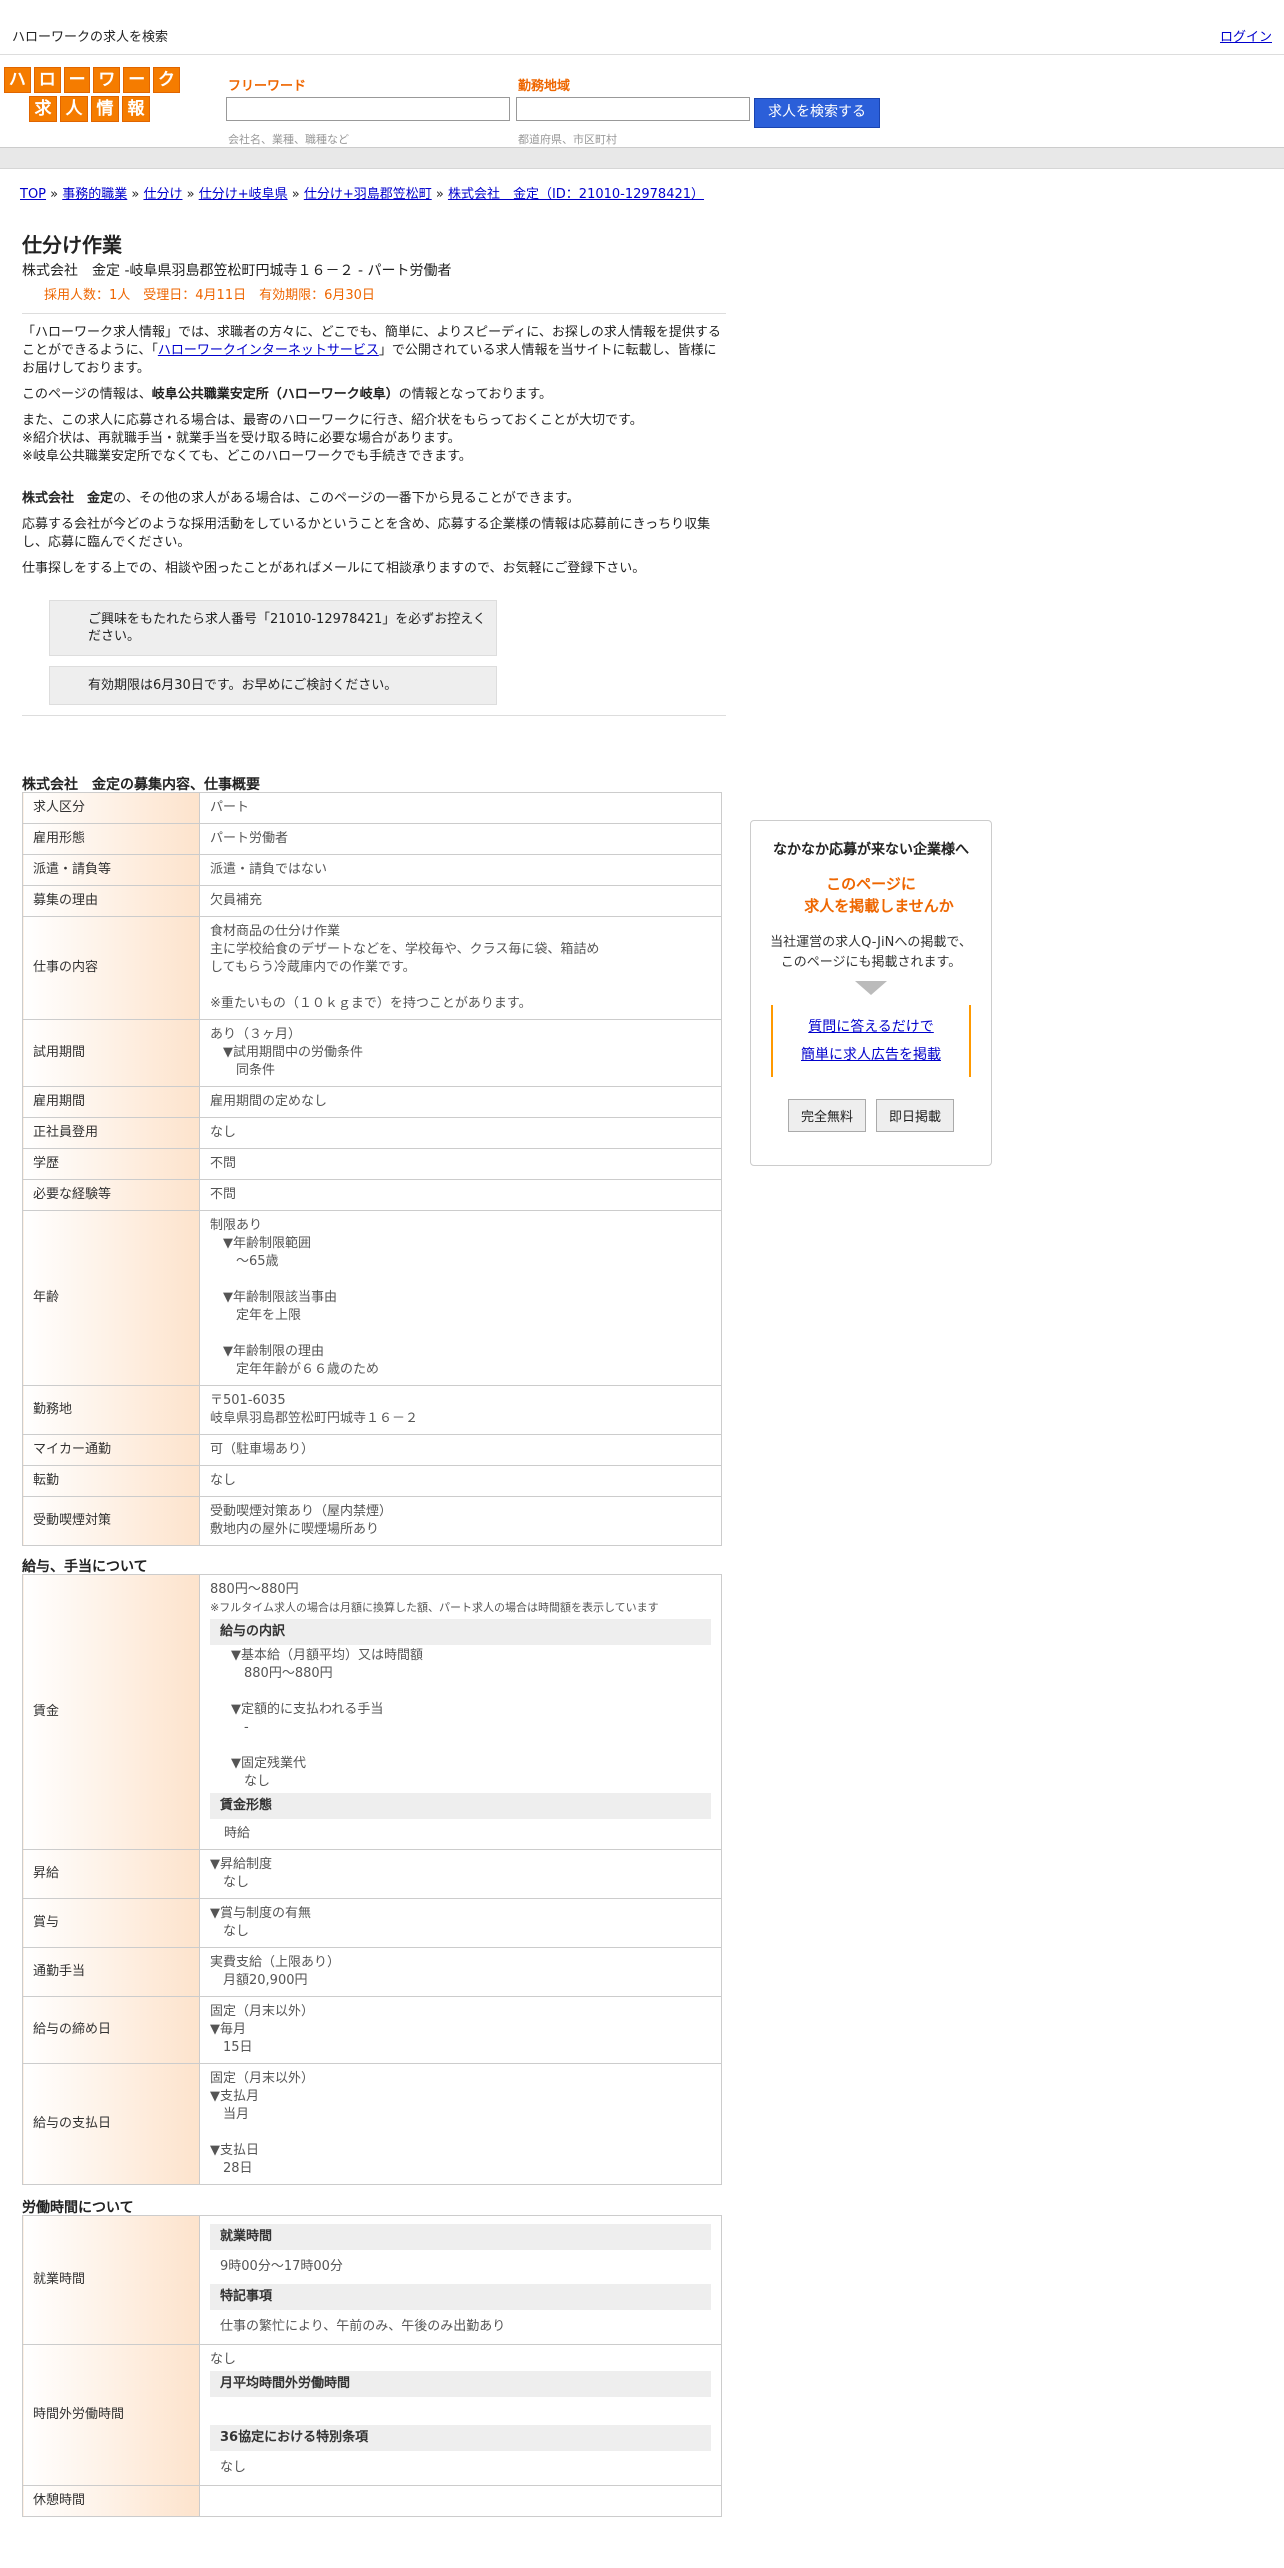 The height and width of the screenshot is (2568, 1284). Describe the element at coordinates (286, 1052) in the screenshot. I see `value-line: ▼試用期間中の労働条件` at that location.